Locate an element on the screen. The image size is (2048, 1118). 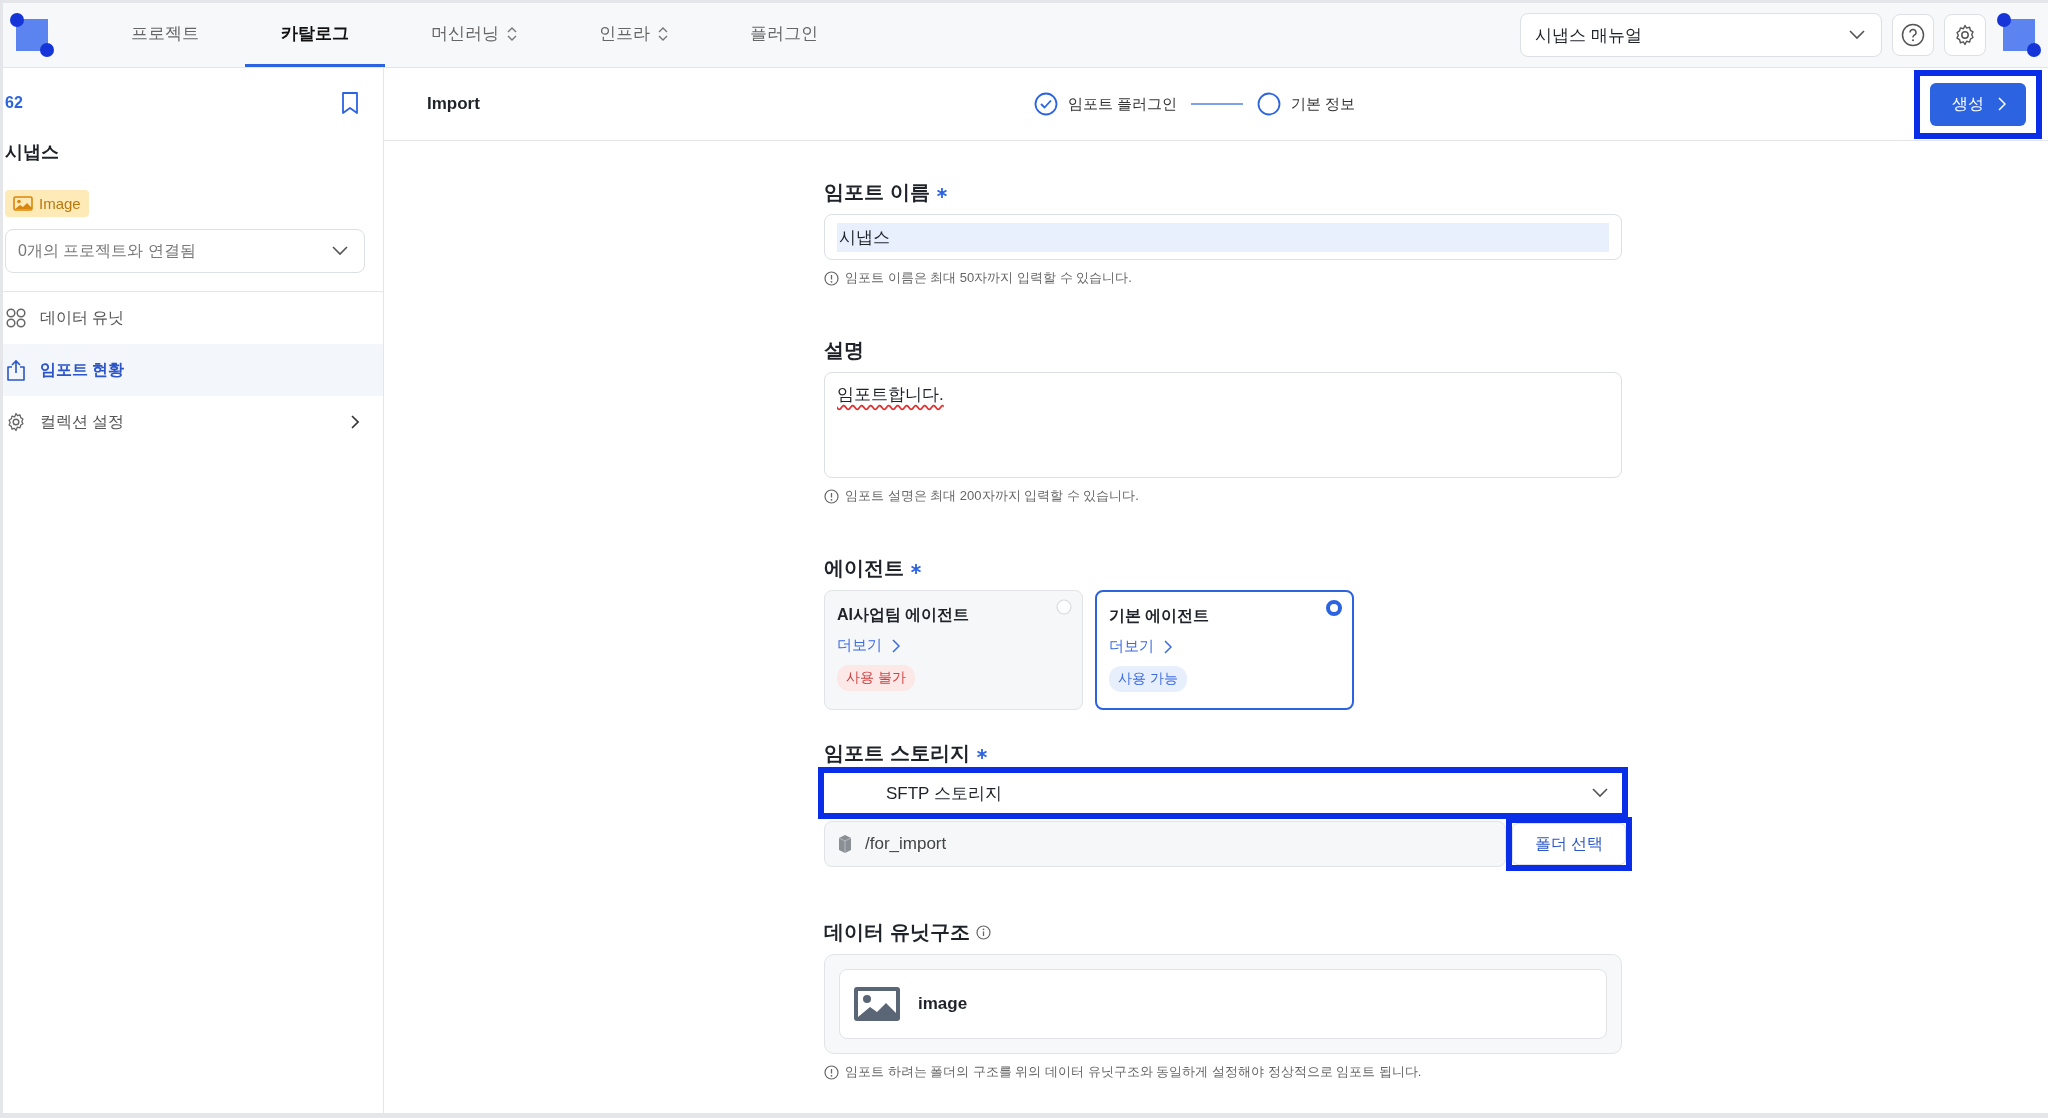
field-label: 임포트 이름 is located at coordinates (877, 192).